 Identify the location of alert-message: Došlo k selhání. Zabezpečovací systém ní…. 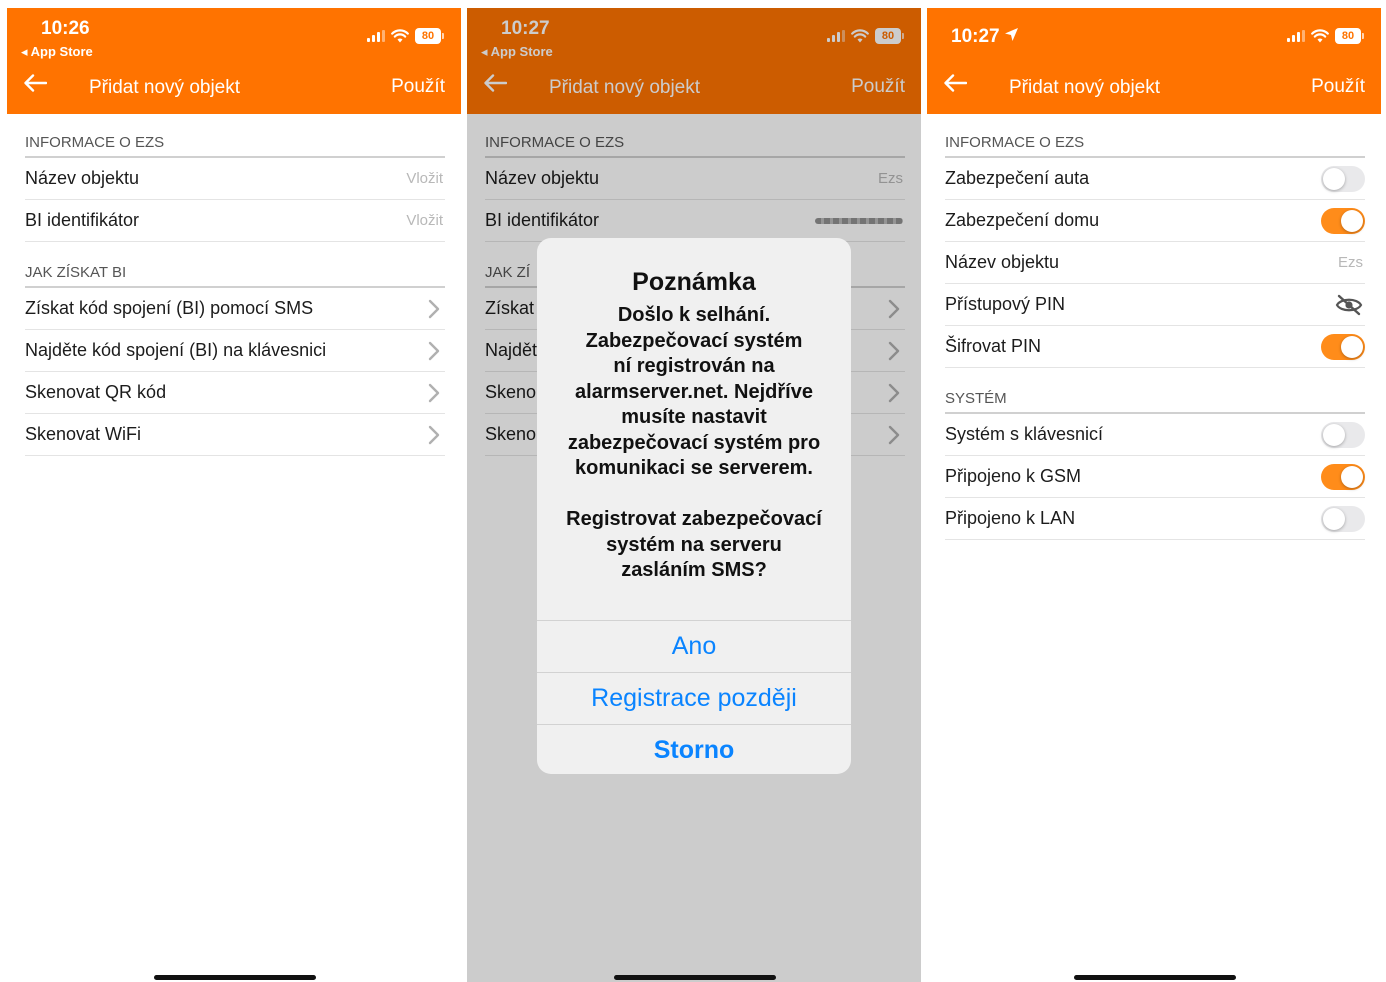
(694, 442).